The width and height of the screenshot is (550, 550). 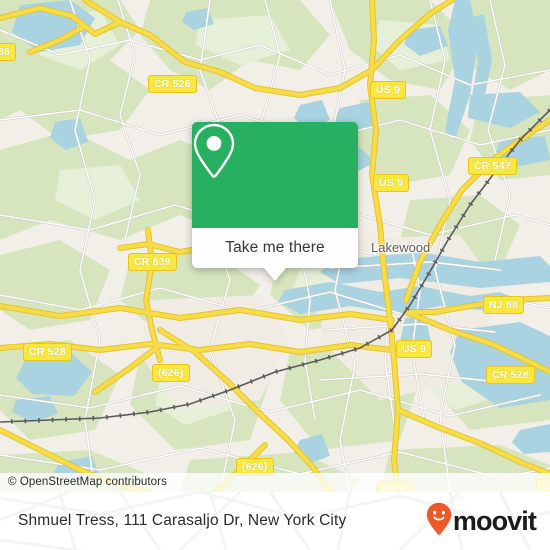 What do you see at coordinates (275, 482) in the screenshot?
I see `osm-attribution: © OpenStreetMap contributors` at bounding box center [275, 482].